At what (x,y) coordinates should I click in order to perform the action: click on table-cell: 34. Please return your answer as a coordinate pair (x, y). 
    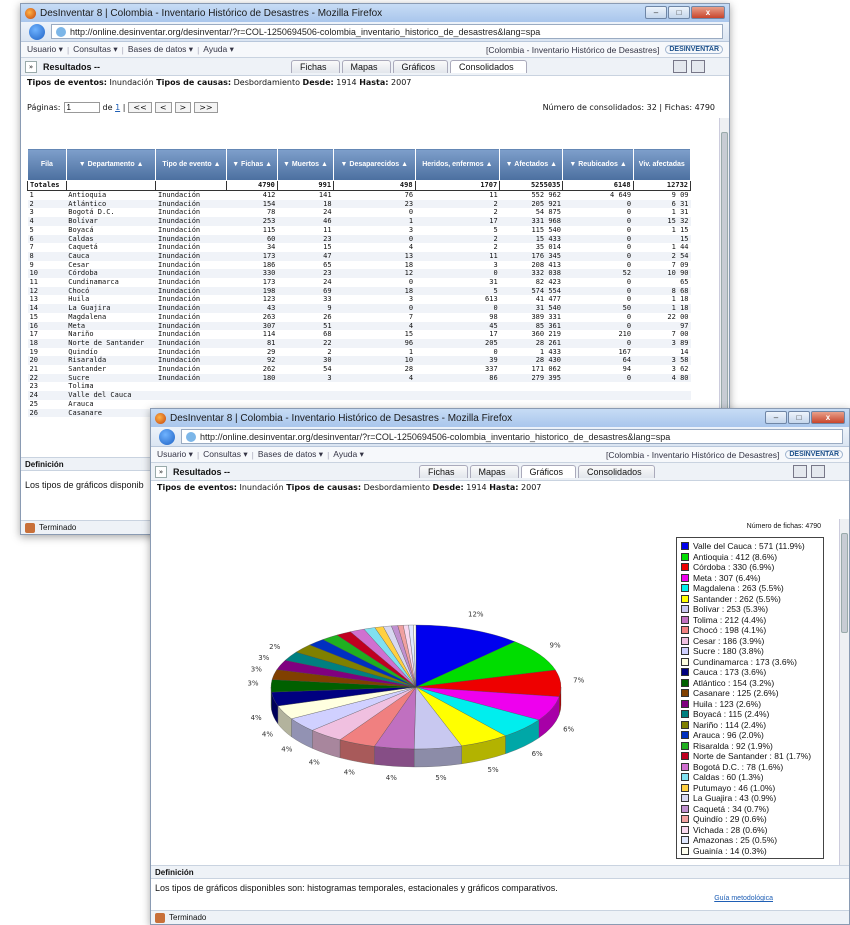
    Looking at the image, I should click on (271, 247).